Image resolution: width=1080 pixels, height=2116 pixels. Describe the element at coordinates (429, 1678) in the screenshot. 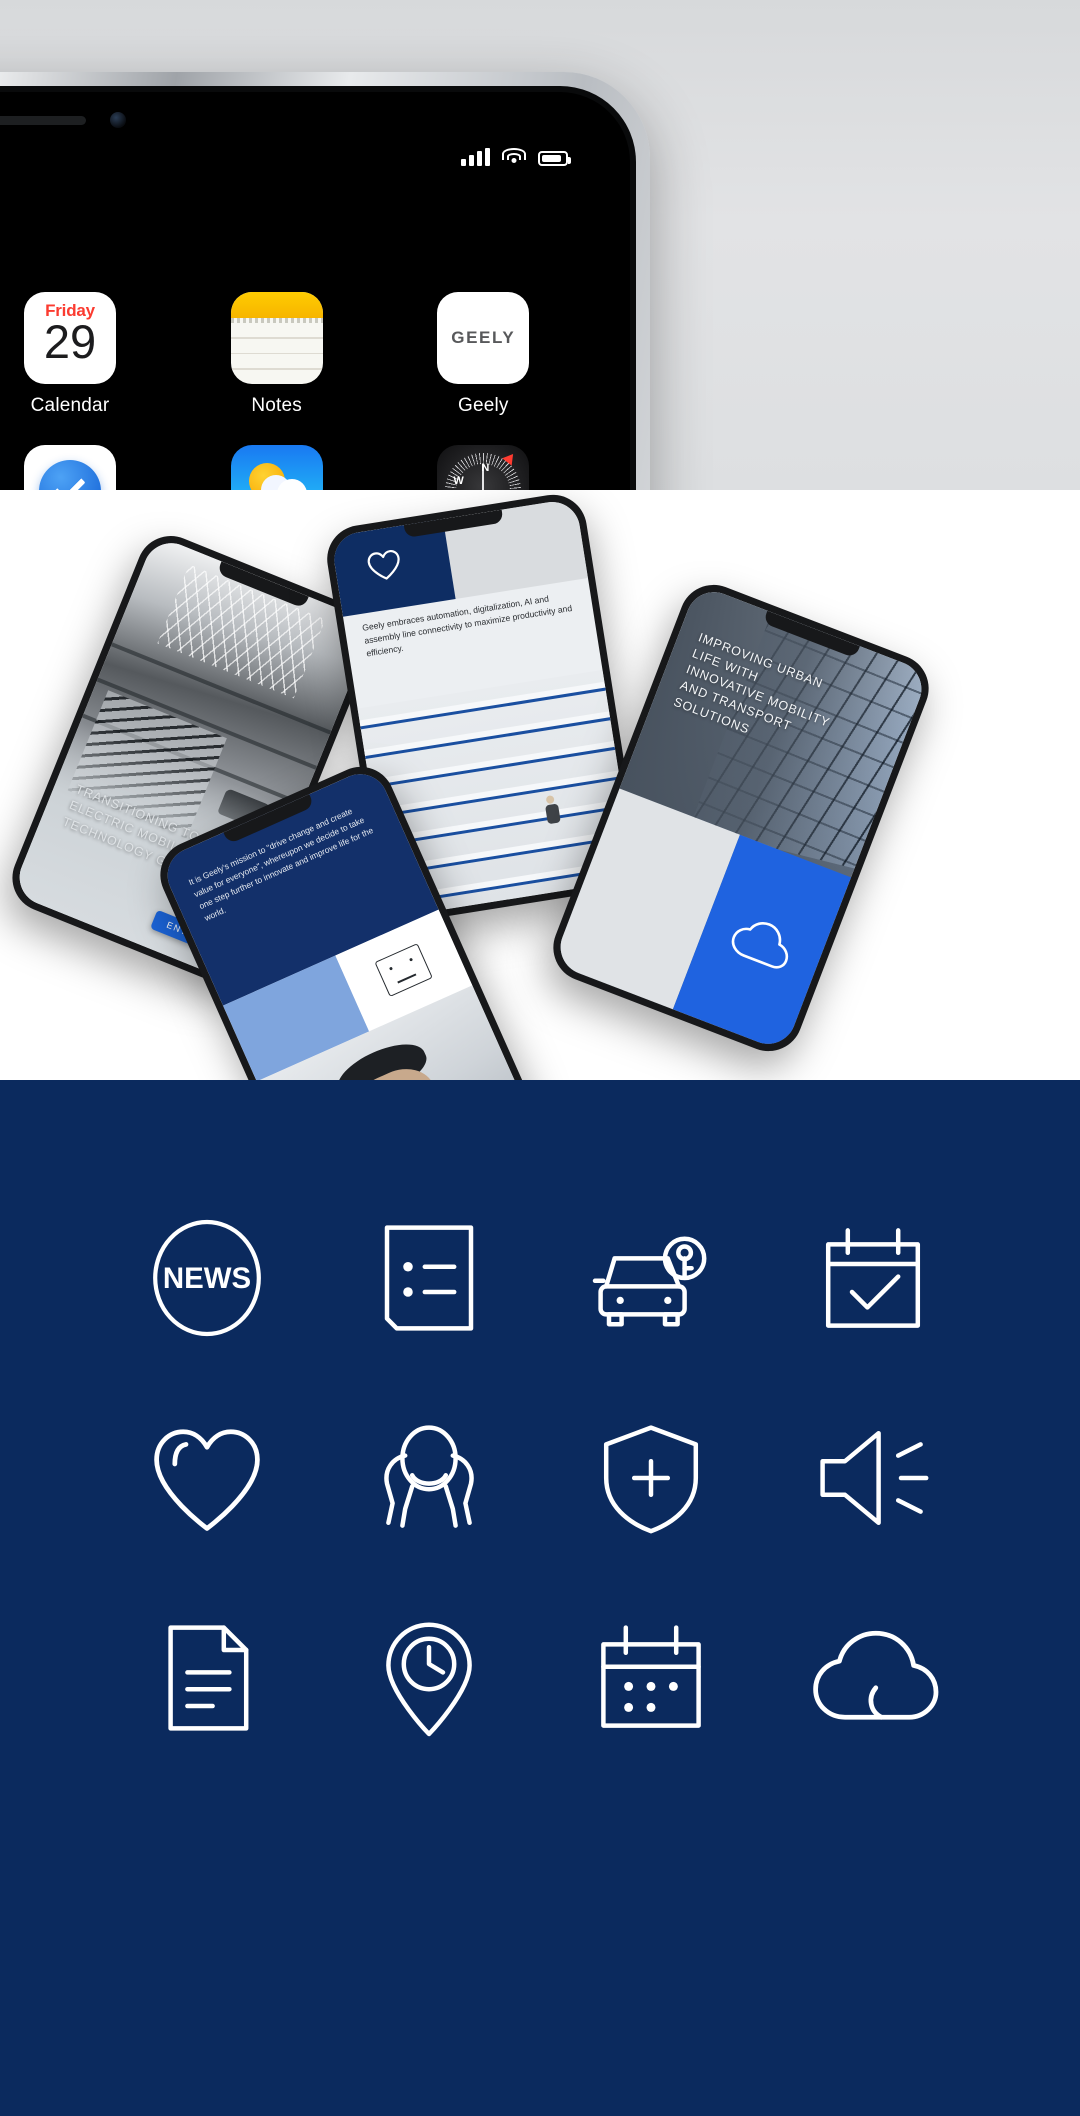

I see `location-clock-icon` at that location.